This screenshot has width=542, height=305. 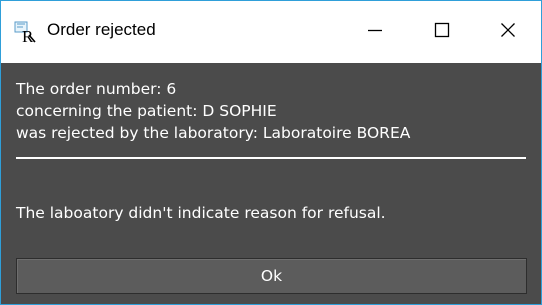 I want to click on maximize-button, so click(x=442, y=32).